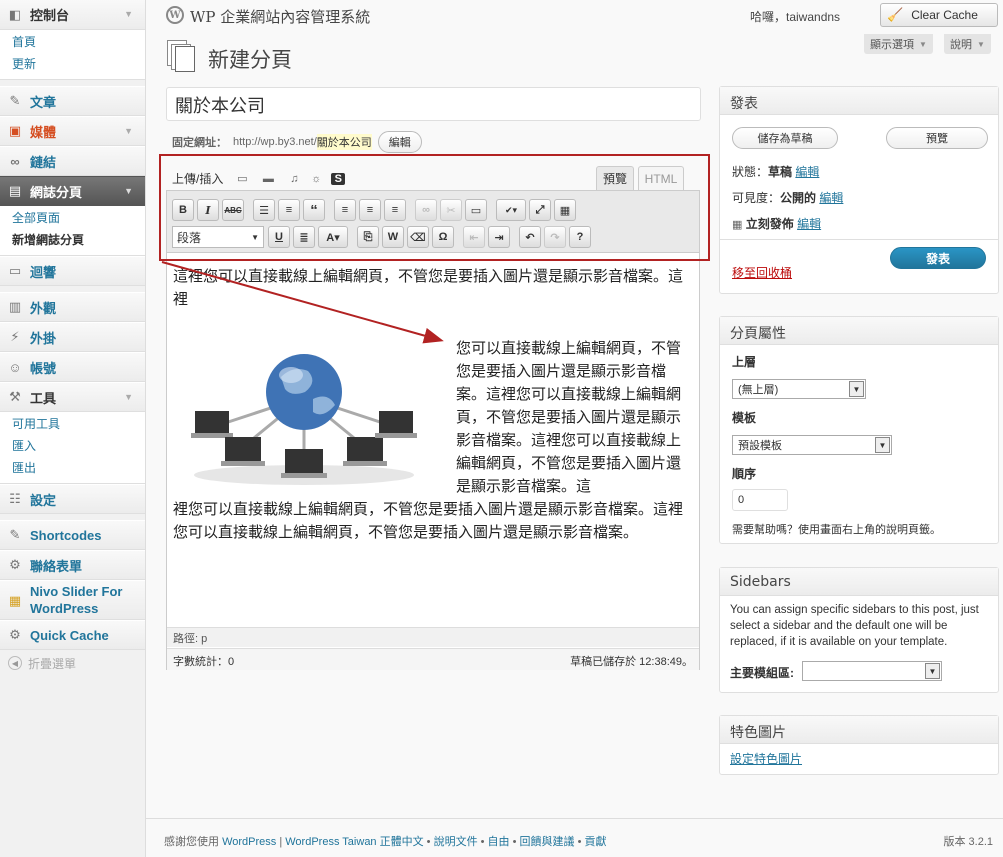 The width and height of the screenshot is (1003, 857). I want to click on screen-options-tab: 顯示選項 ▼, so click(898, 44).